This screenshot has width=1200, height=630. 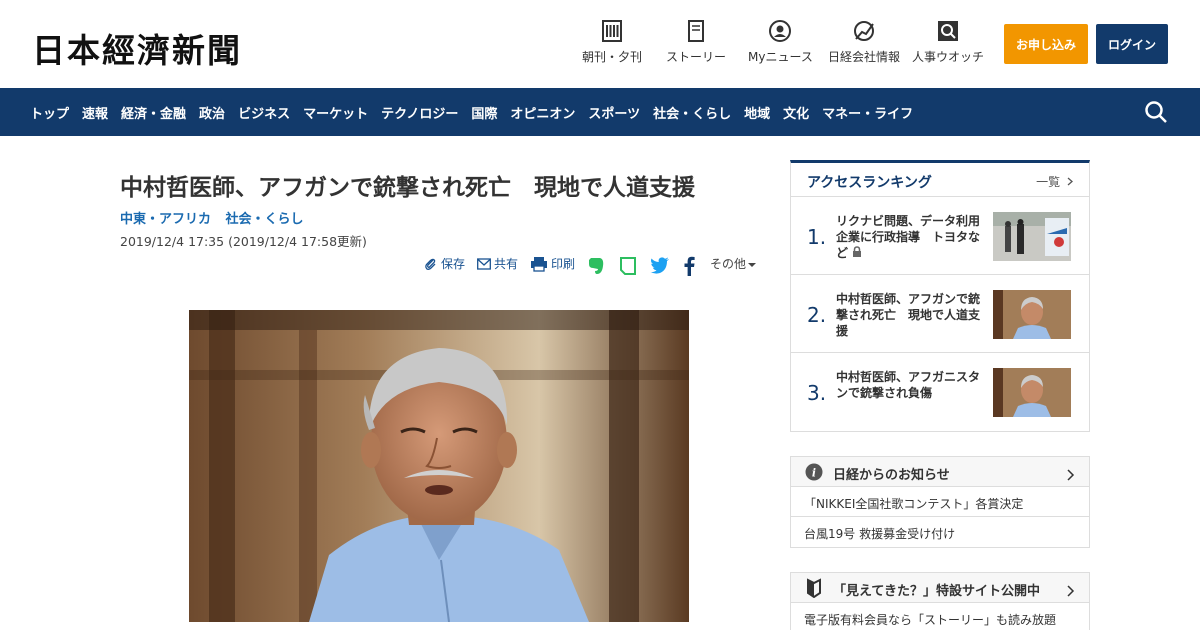 I want to click on special-site-notice: 「見えてきた？」特設サイト公開中 電子版有料会員なら「ストーリー」も読み放題, so click(x=940, y=601).